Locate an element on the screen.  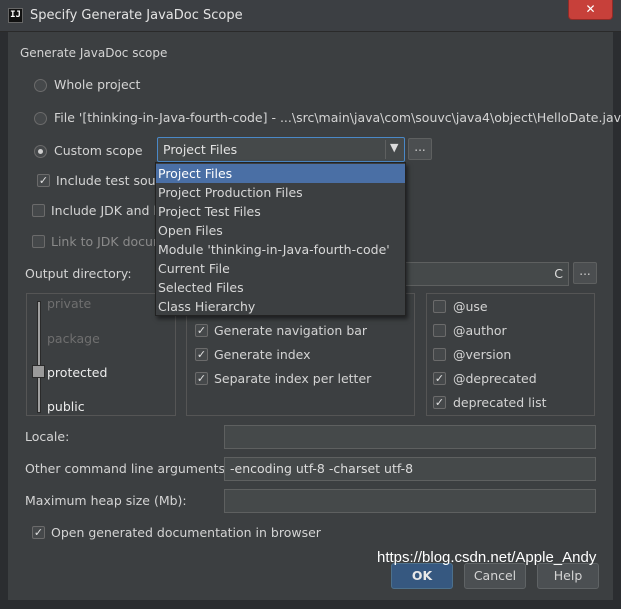
generate-index-label: Generate index is located at coordinates (262, 354).